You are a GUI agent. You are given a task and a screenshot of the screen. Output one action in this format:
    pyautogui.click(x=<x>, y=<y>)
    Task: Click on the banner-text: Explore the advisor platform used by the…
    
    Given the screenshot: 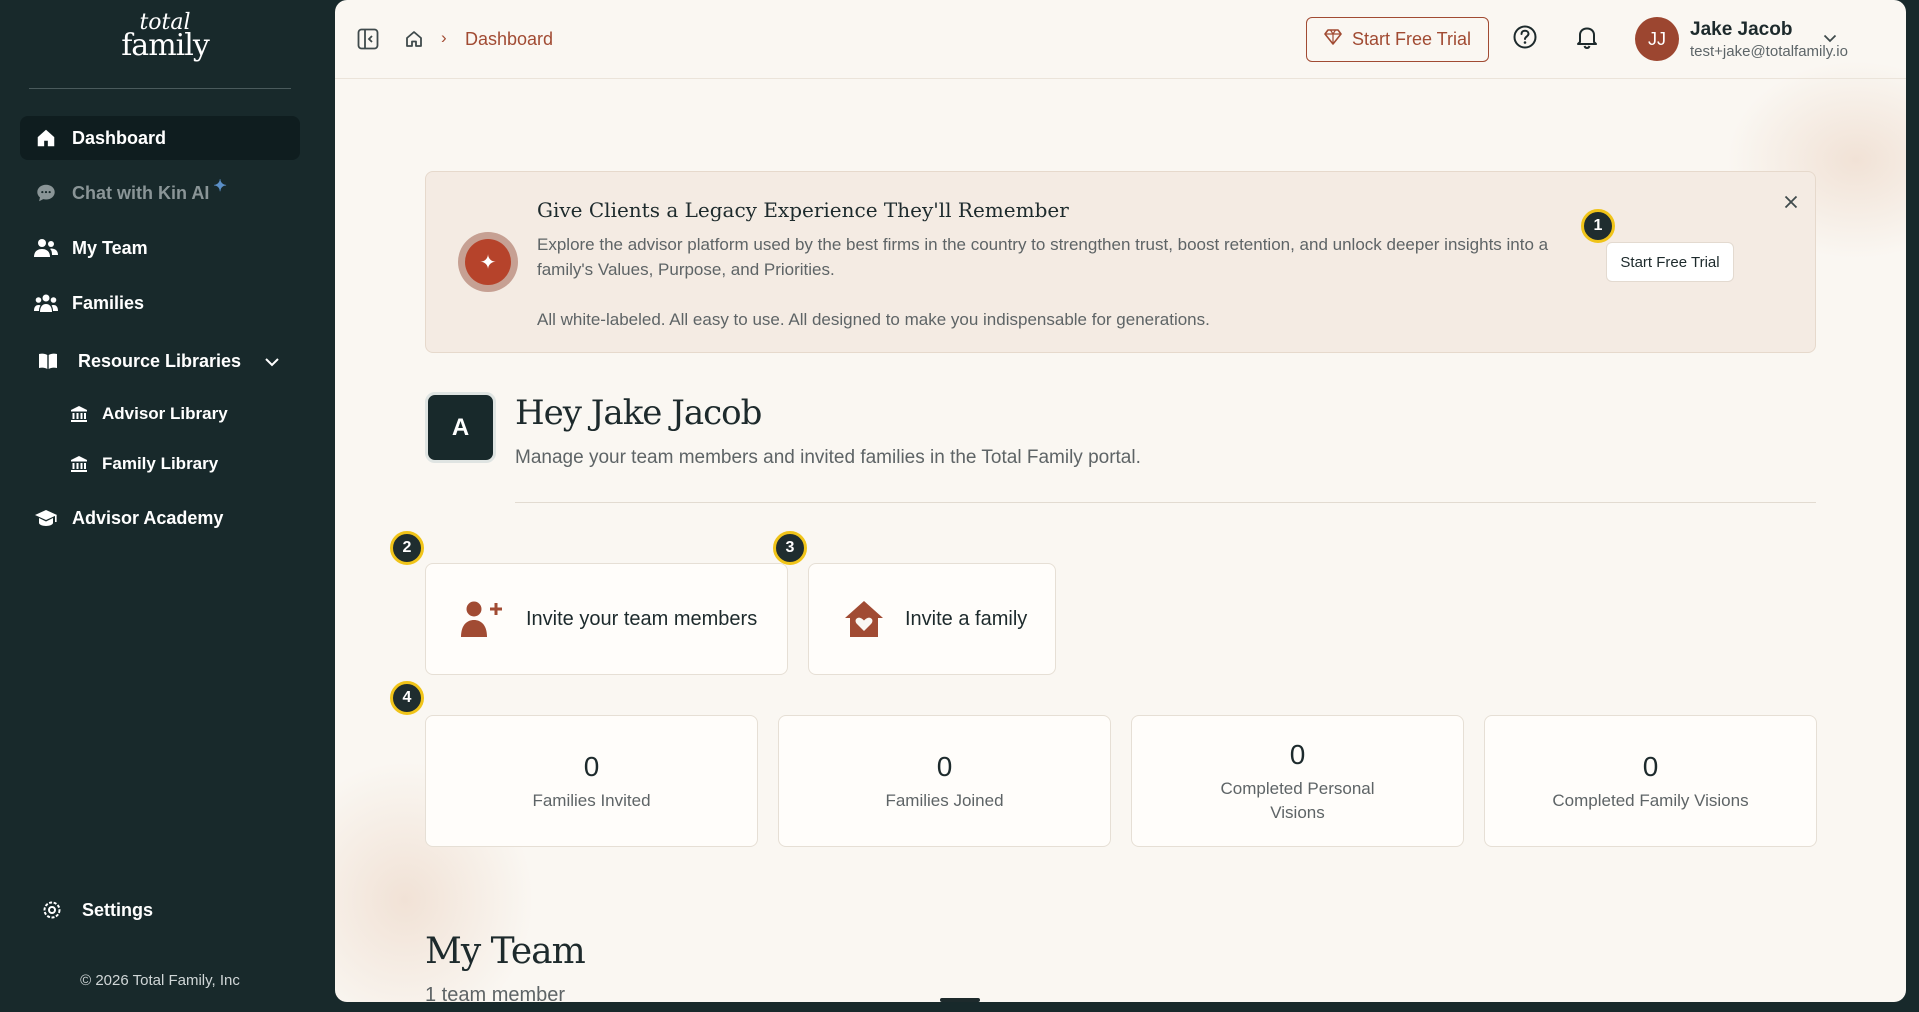 What is the action you would take?
    pyautogui.click(x=1043, y=257)
    